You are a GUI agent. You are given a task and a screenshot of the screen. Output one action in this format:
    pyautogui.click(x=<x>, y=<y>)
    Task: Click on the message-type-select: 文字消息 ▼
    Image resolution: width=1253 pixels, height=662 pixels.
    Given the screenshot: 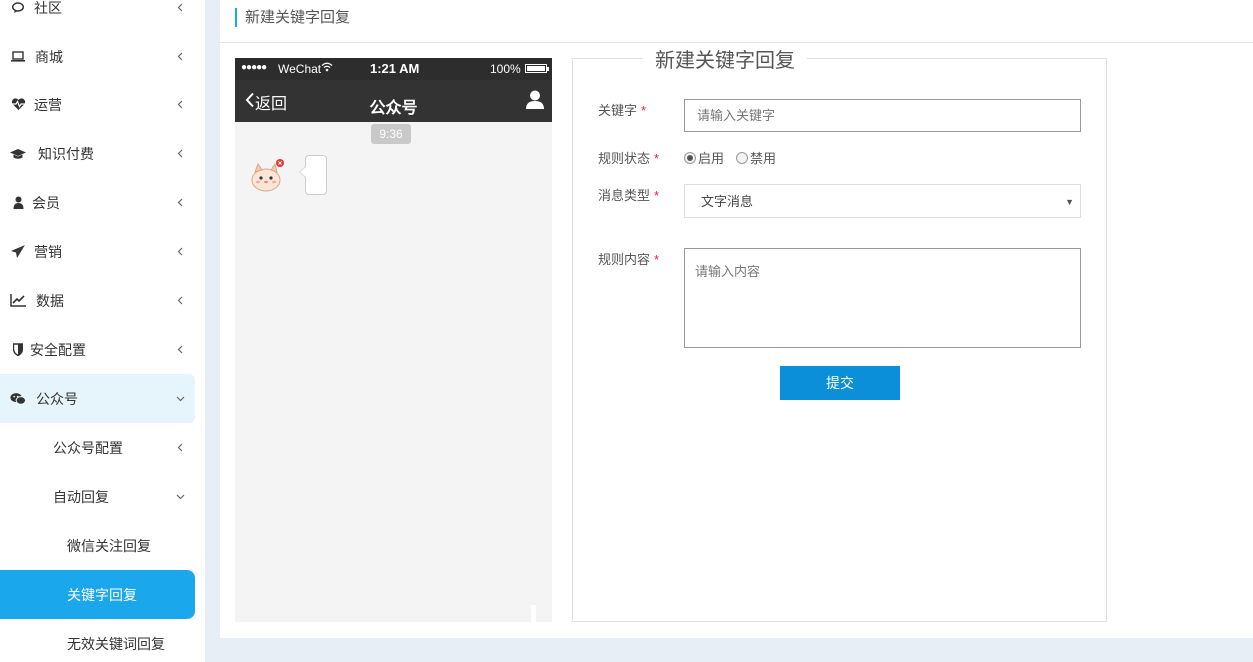 What is the action you would take?
    pyautogui.click(x=882, y=201)
    